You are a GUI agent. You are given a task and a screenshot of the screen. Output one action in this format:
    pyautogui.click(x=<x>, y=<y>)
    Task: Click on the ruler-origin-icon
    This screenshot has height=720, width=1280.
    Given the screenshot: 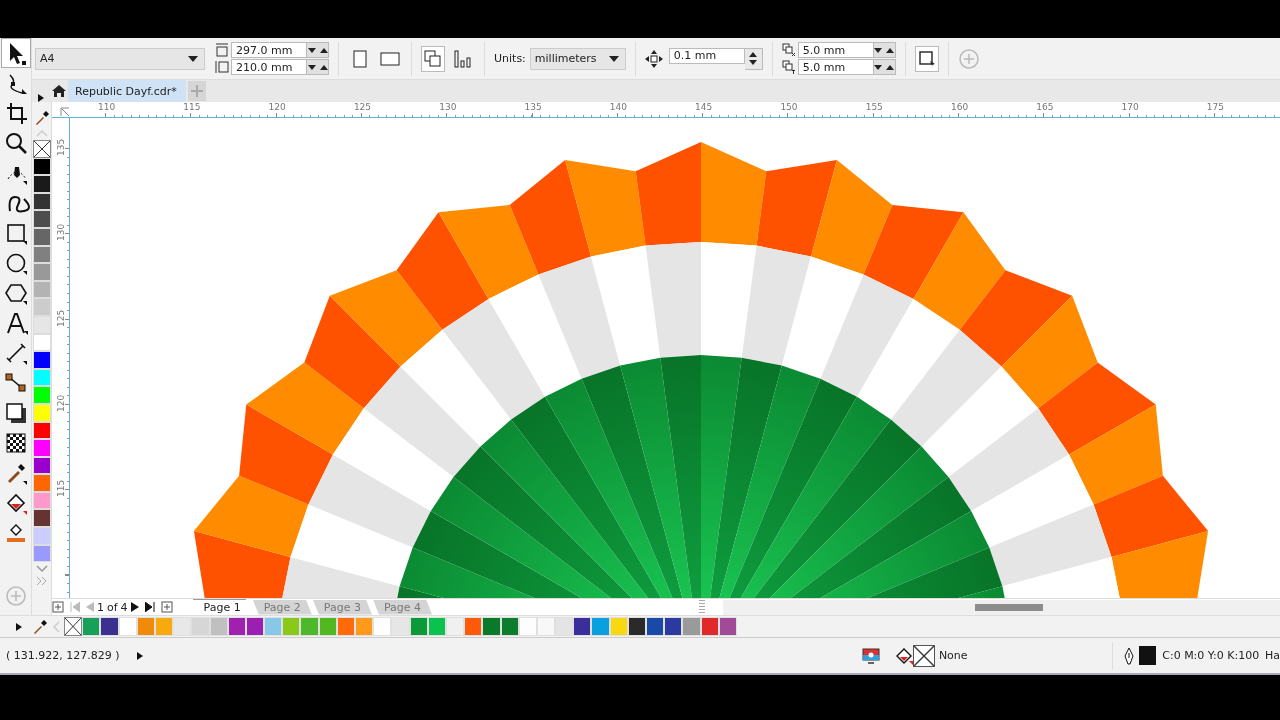 What is the action you would take?
    pyautogui.click(x=65, y=112)
    